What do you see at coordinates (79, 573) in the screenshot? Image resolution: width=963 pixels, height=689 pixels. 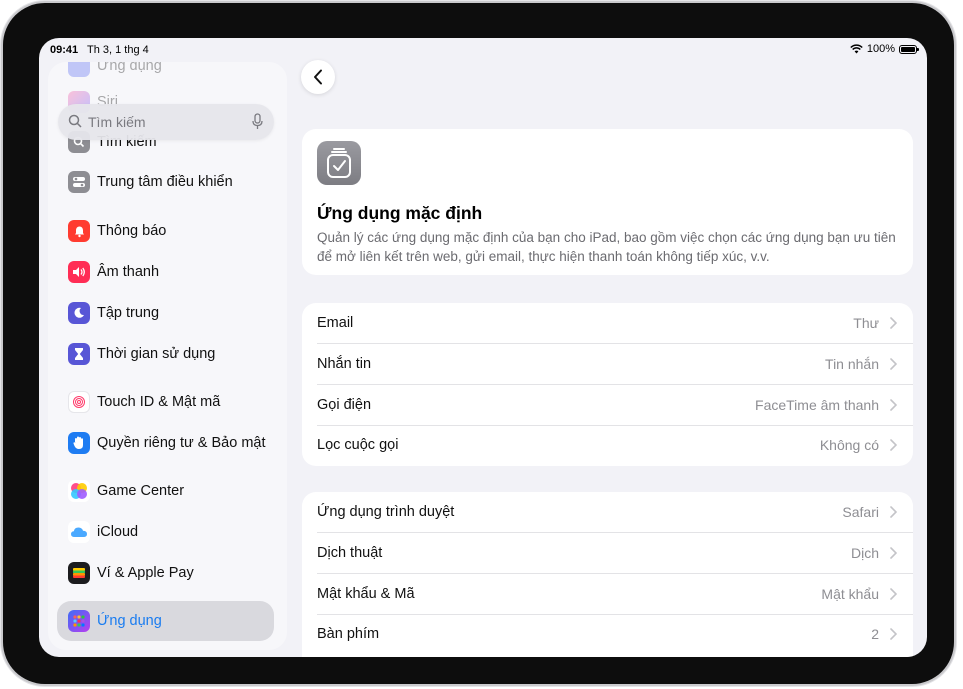 I see `wallet-icon` at bounding box center [79, 573].